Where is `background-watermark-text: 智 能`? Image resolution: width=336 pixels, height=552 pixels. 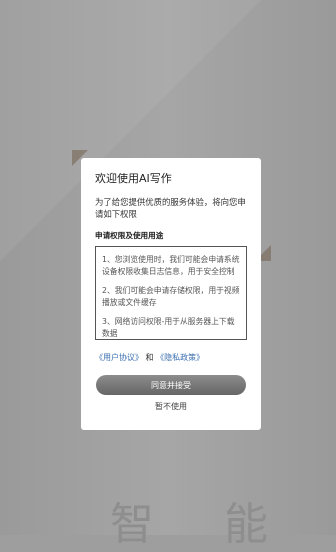 background-watermark-text: 智 能 is located at coordinates (203, 524).